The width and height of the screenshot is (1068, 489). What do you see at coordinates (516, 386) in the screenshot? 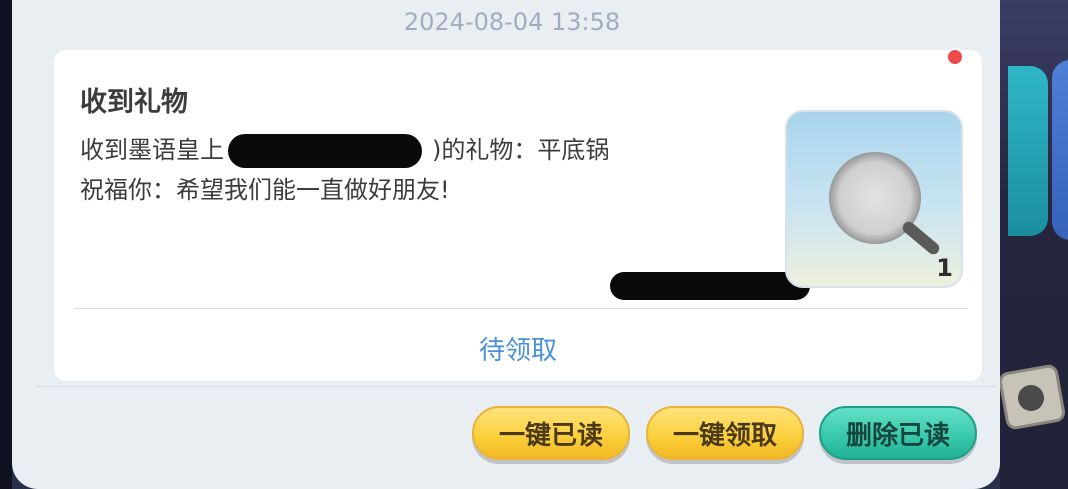
I see `footer-divider` at bounding box center [516, 386].